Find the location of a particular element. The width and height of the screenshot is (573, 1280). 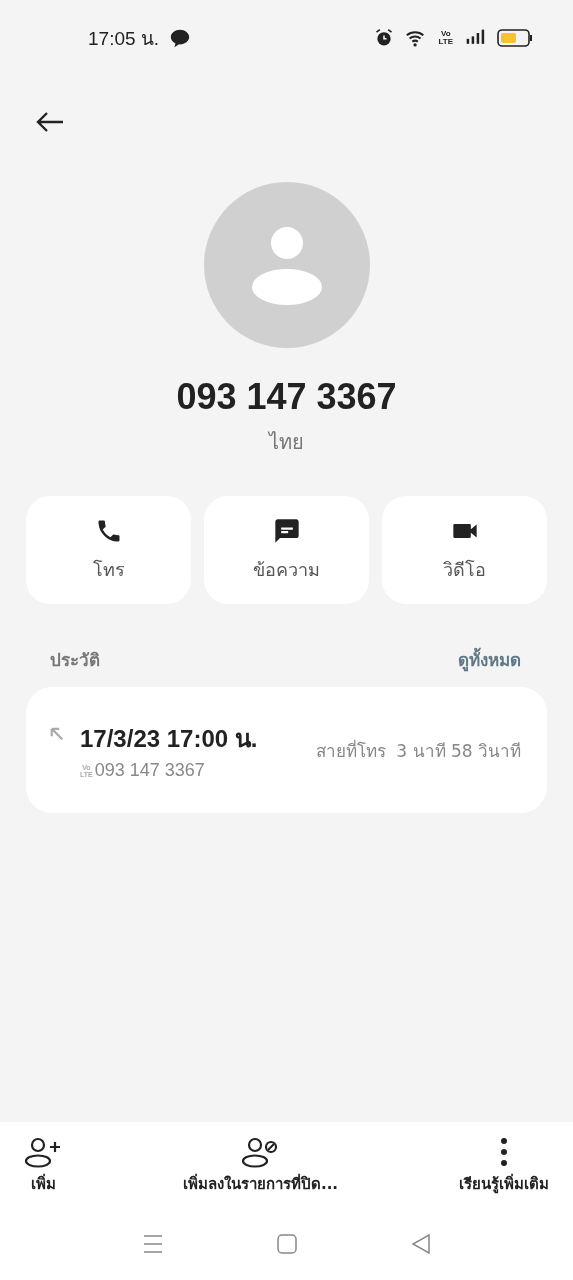

call-datetime: 17/3/23 17:00 น. is located at coordinates (169, 739).